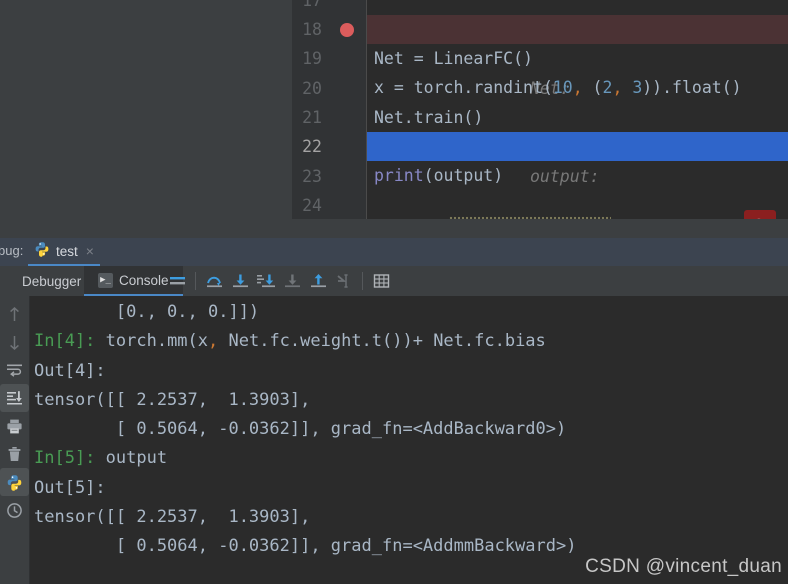  What do you see at coordinates (318, 281) in the screenshot?
I see `step-out-up-icon` at bounding box center [318, 281].